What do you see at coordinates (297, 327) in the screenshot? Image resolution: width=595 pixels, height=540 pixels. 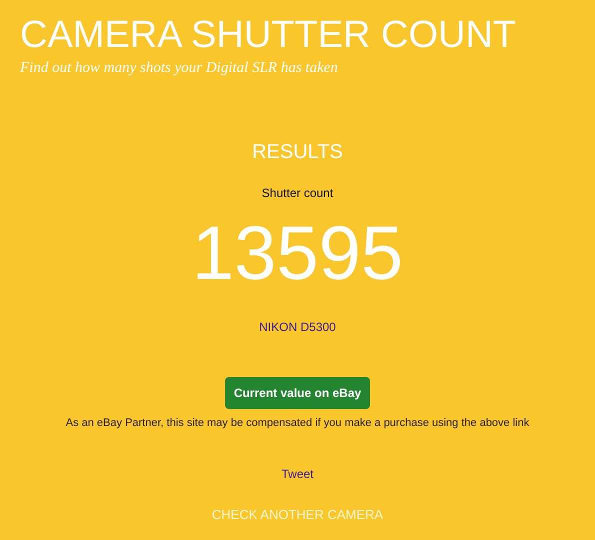 I see `camera-model-link: NIKON D5300` at bounding box center [297, 327].